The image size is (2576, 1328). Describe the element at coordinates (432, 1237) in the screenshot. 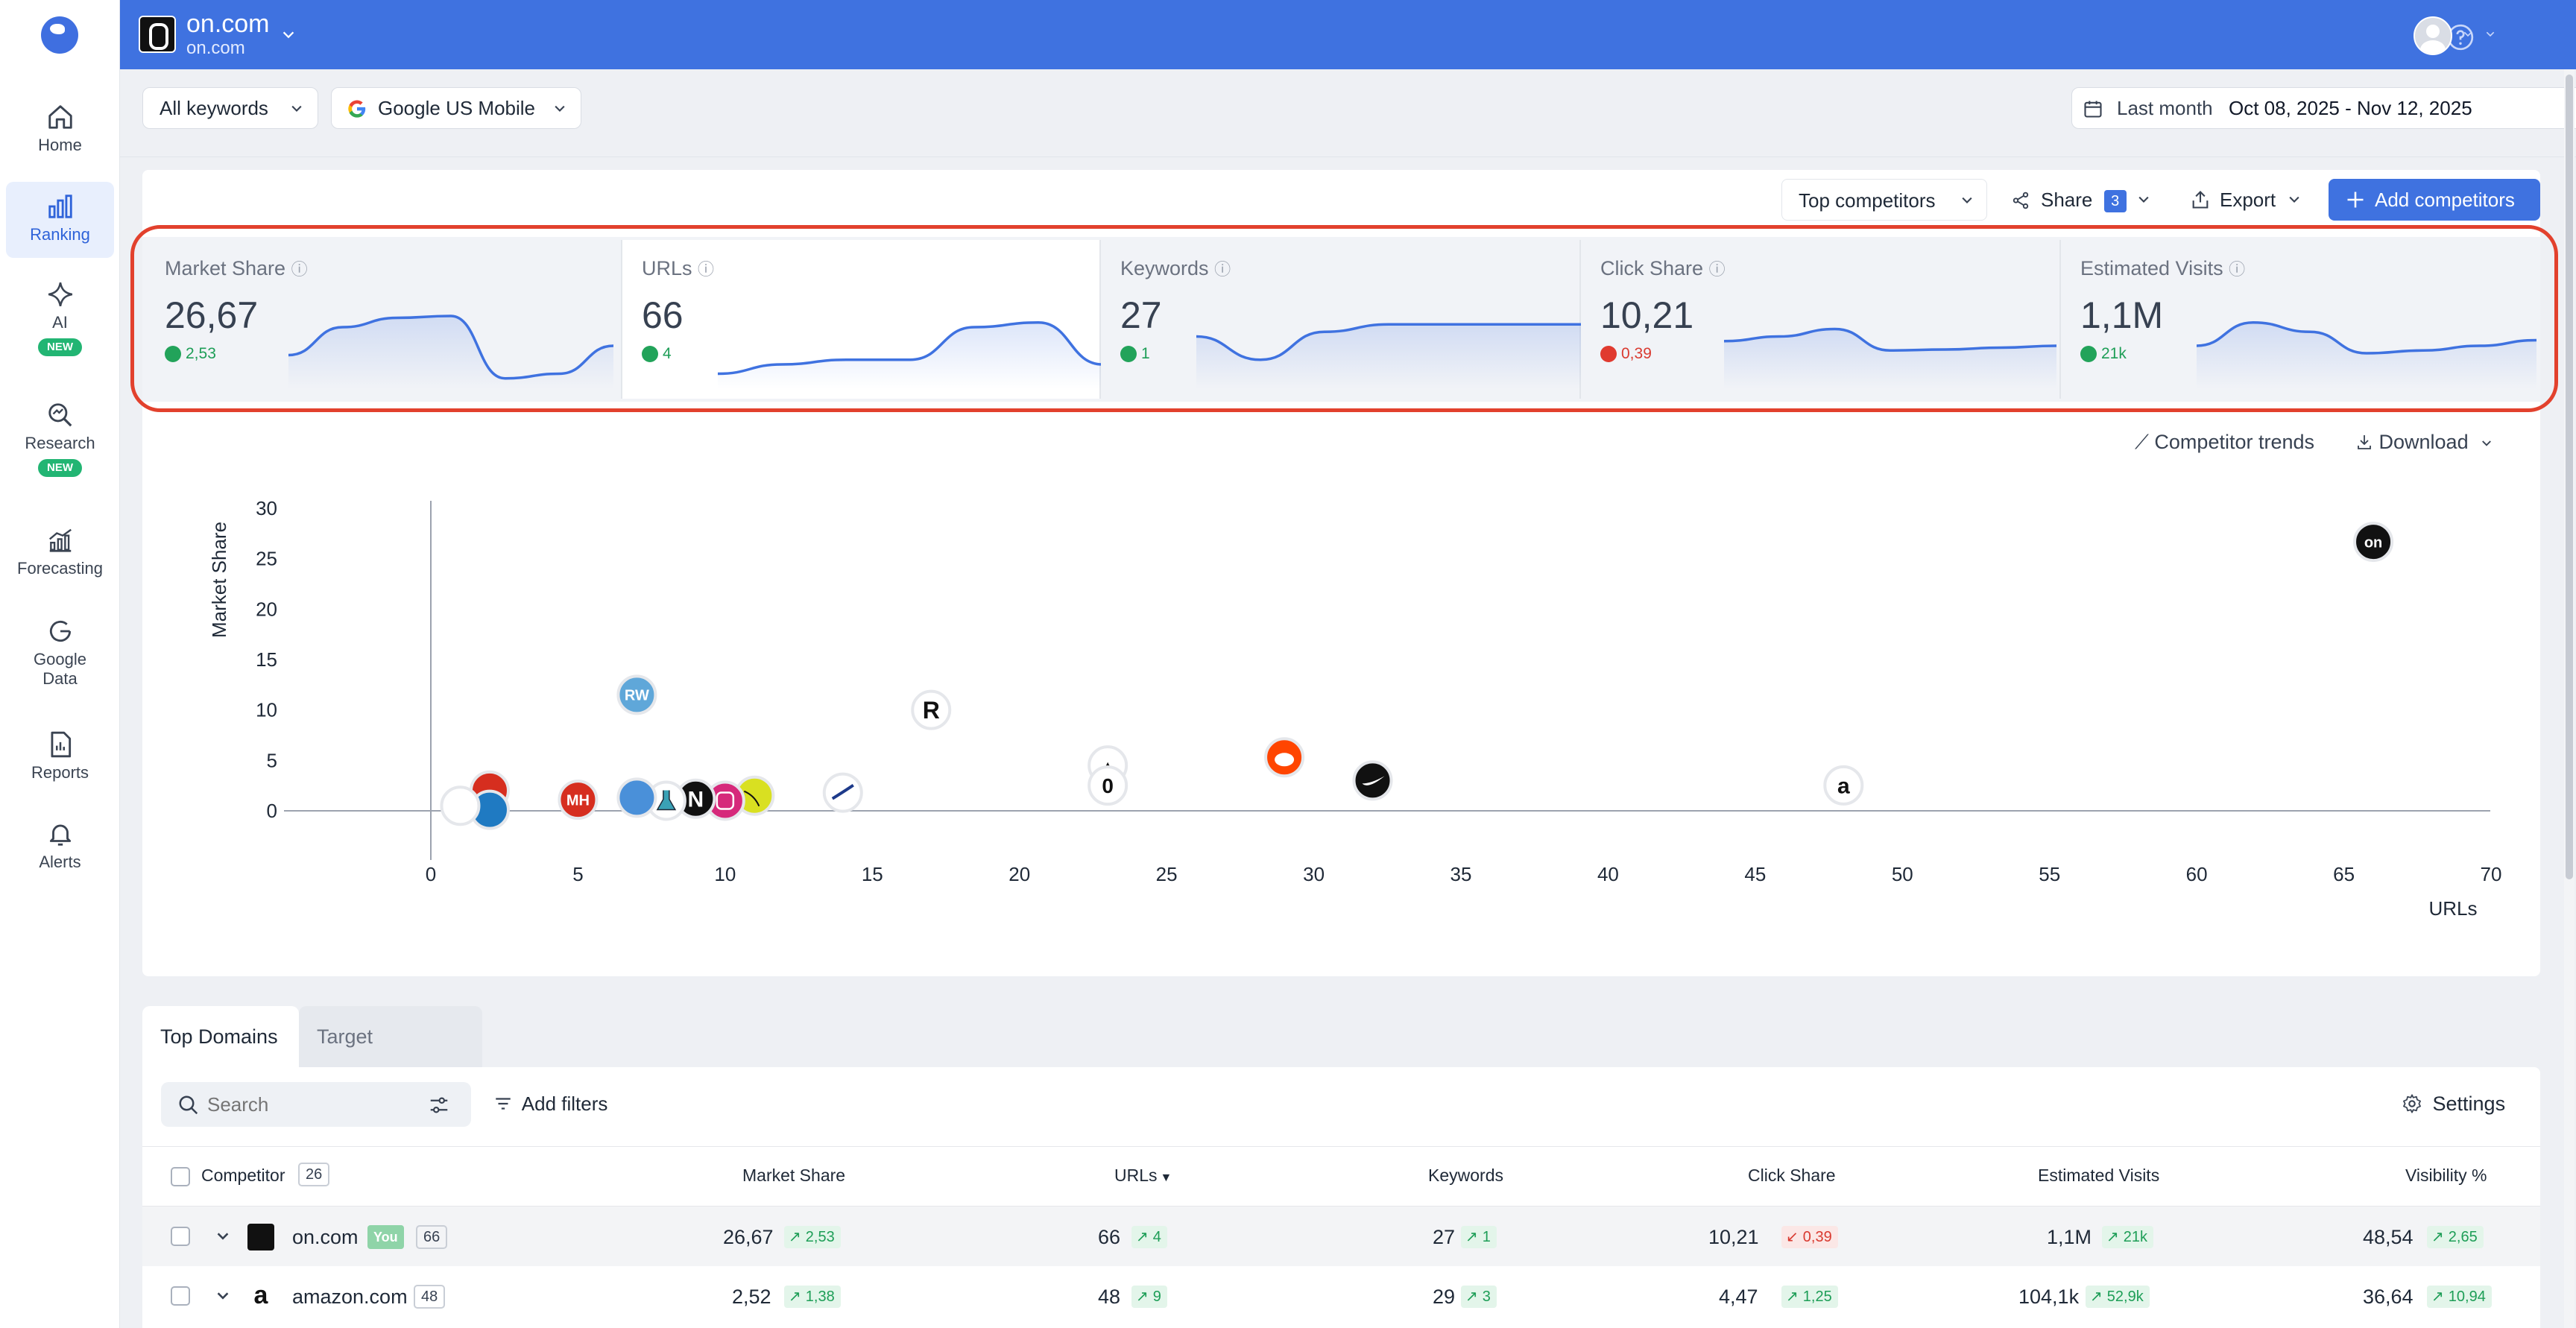

I see `url-count-badge: 66` at that location.